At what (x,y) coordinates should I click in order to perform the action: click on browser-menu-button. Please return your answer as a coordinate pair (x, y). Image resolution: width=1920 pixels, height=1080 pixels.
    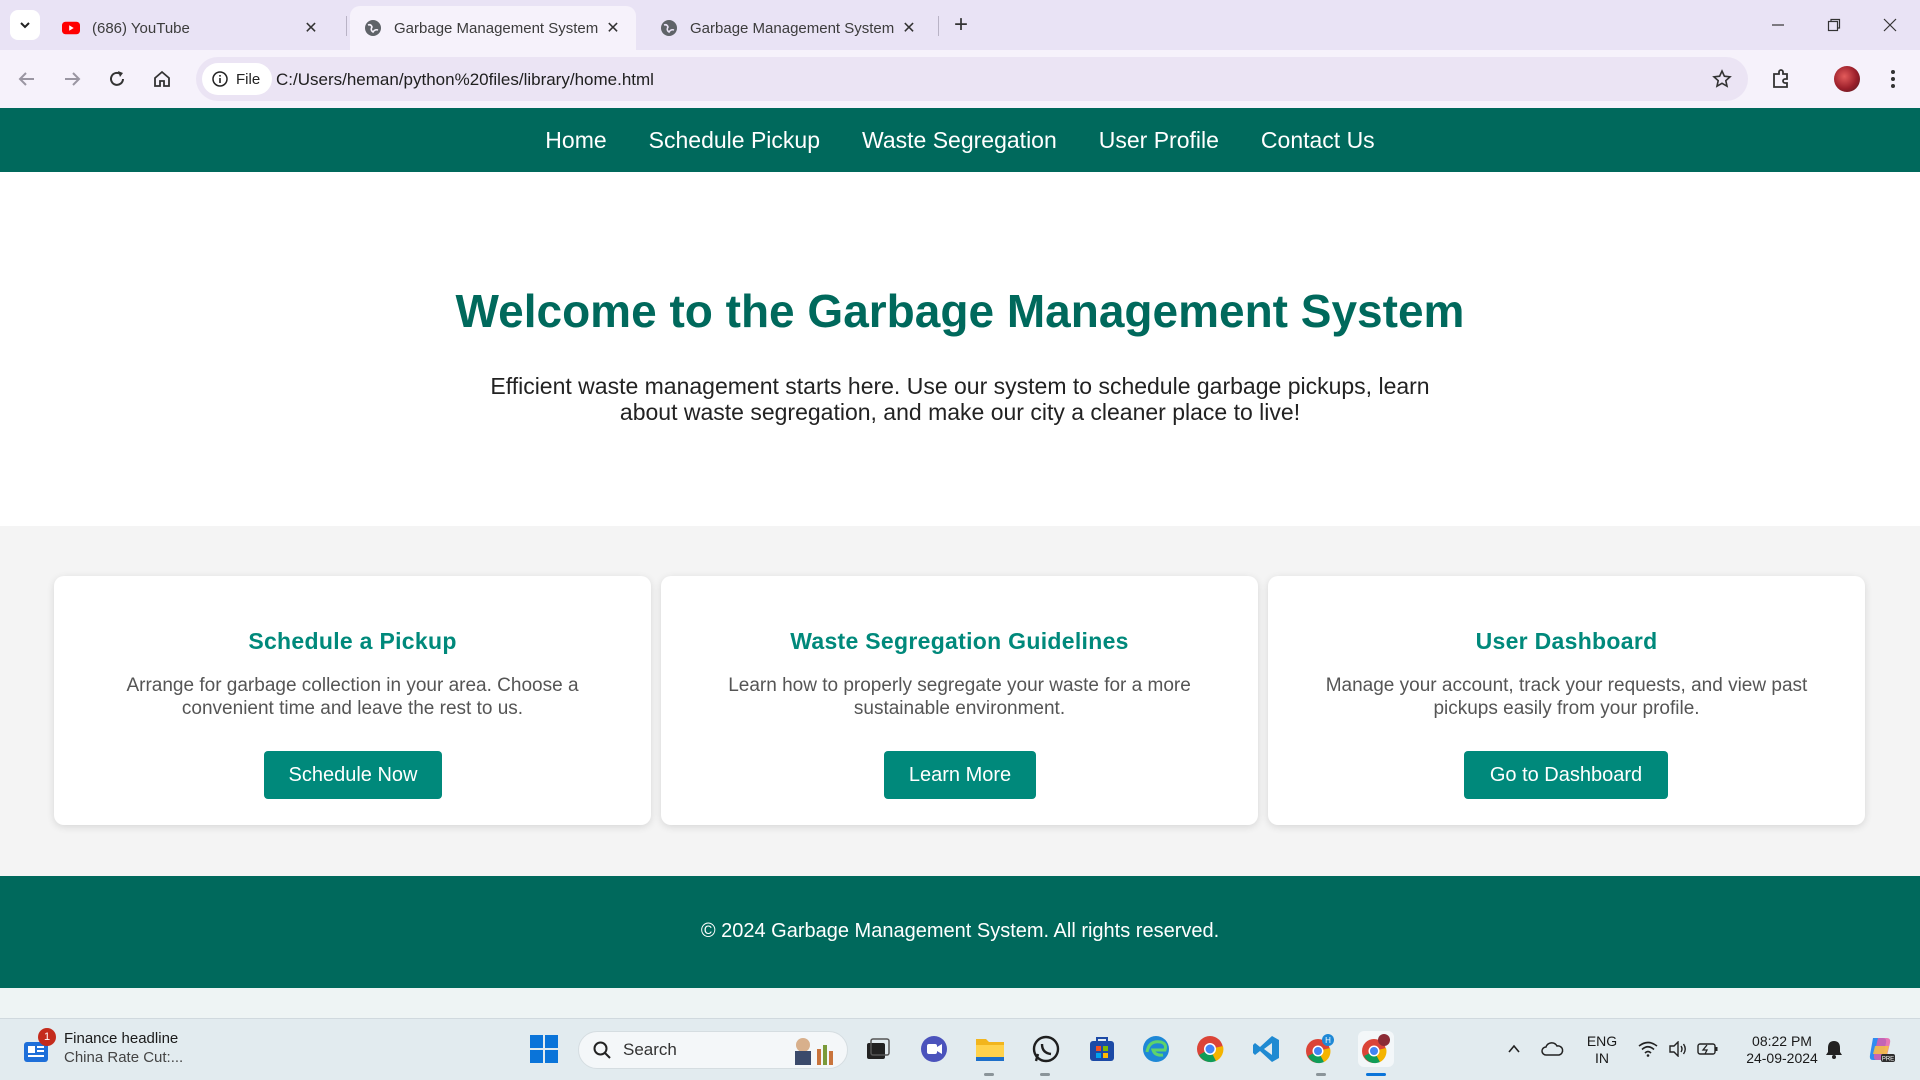
    Looking at the image, I should click on (1893, 79).